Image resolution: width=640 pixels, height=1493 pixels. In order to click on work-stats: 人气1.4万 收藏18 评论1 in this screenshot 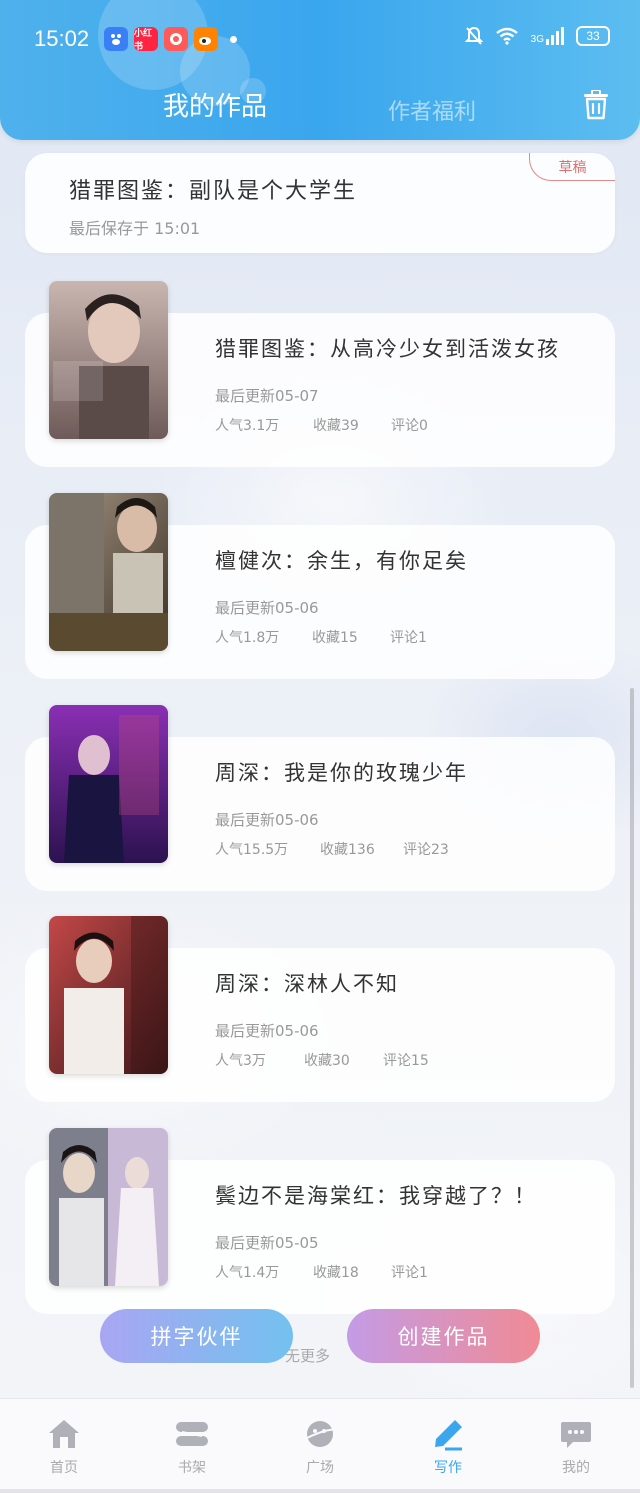, I will do `click(321, 1272)`.